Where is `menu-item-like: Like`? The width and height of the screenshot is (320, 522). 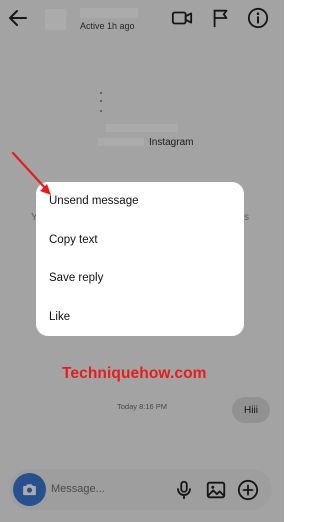
menu-item-like: Like is located at coordinates (140, 317).